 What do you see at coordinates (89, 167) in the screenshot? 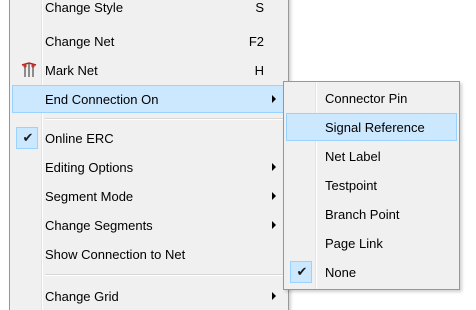
I see `menu-item-label: Editing Options` at bounding box center [89, 167].